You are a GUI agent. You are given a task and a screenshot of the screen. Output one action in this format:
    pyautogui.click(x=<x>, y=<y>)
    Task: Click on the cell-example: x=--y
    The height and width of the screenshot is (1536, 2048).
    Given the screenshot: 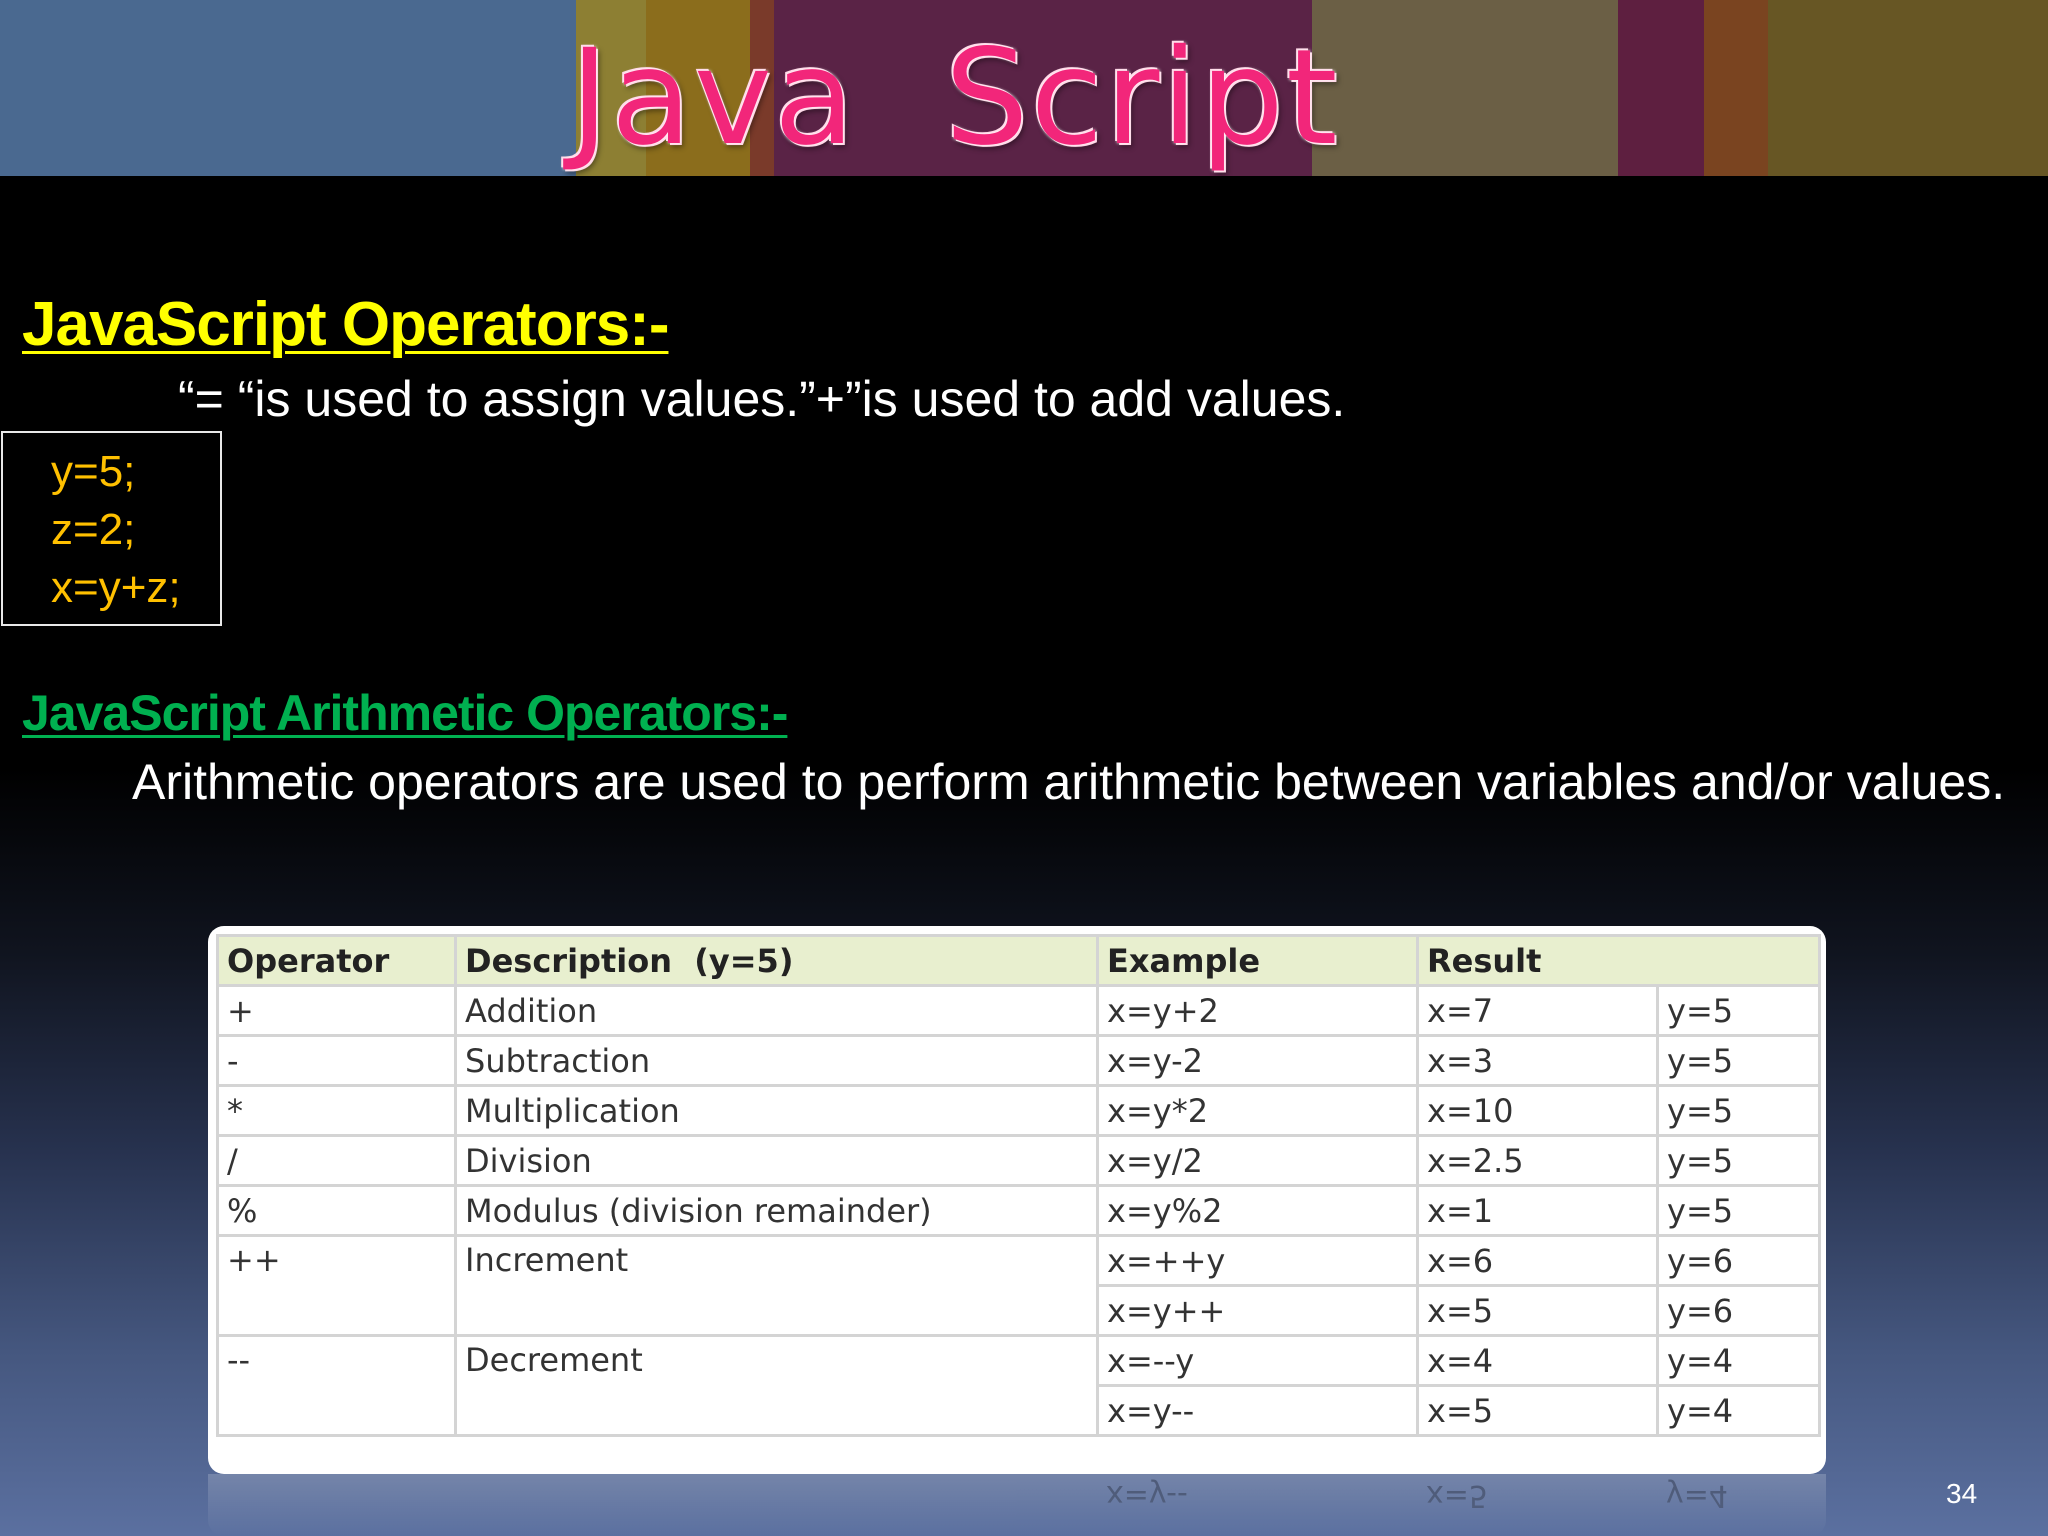 What is the action you would take?
    pyautogui.click(x=1257, y=1360)
    